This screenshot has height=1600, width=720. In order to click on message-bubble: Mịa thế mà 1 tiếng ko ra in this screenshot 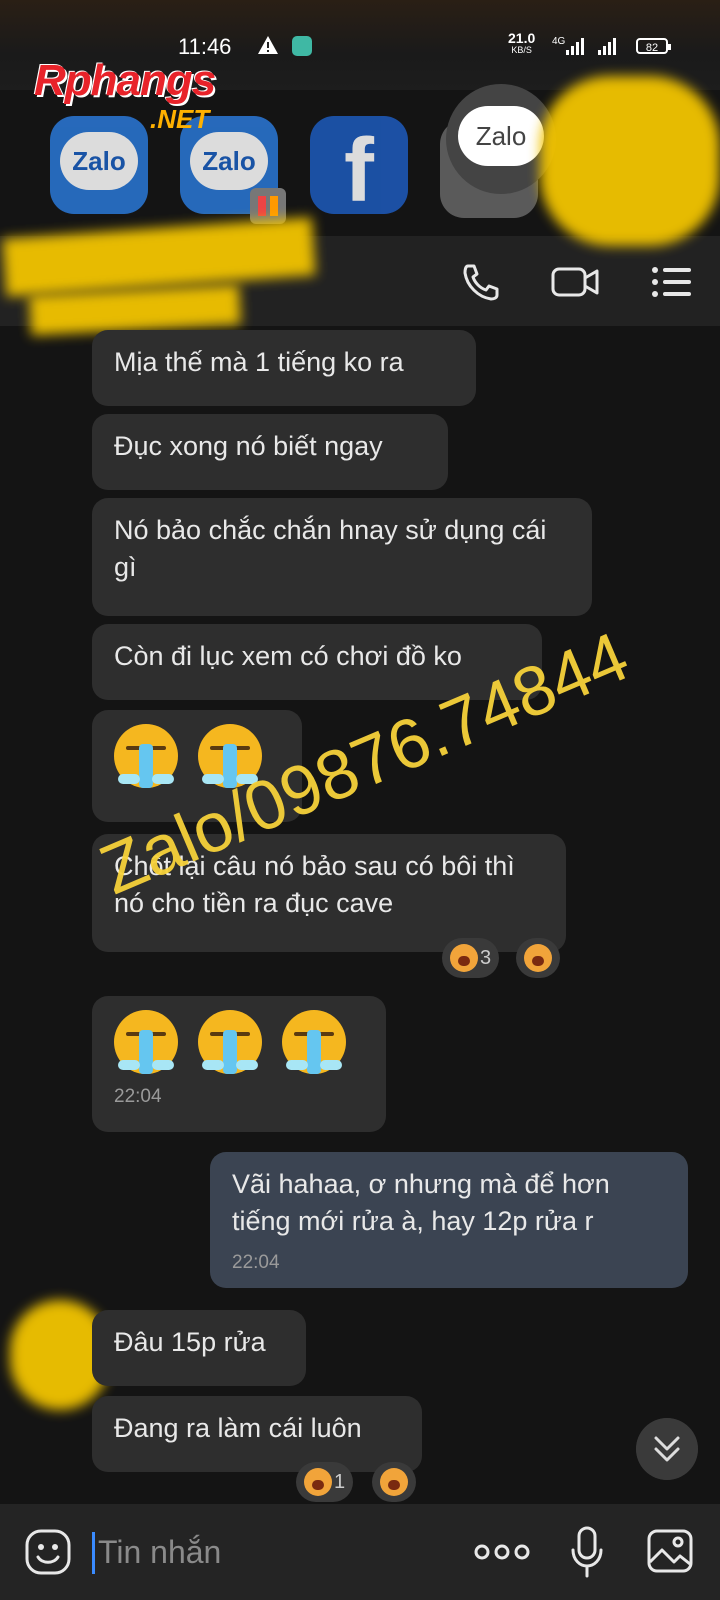, I will do `click(284, 368)`.